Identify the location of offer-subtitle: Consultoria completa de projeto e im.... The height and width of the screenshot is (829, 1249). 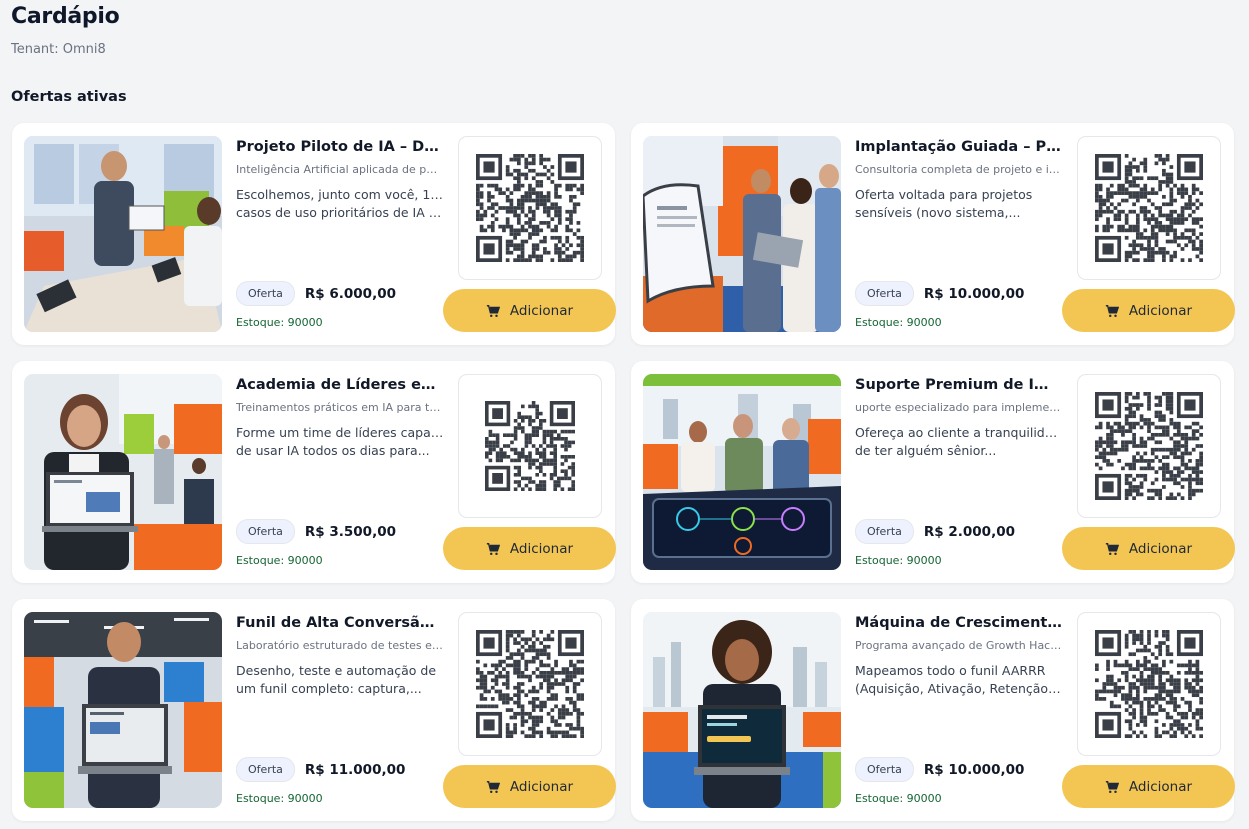
(959, 169).